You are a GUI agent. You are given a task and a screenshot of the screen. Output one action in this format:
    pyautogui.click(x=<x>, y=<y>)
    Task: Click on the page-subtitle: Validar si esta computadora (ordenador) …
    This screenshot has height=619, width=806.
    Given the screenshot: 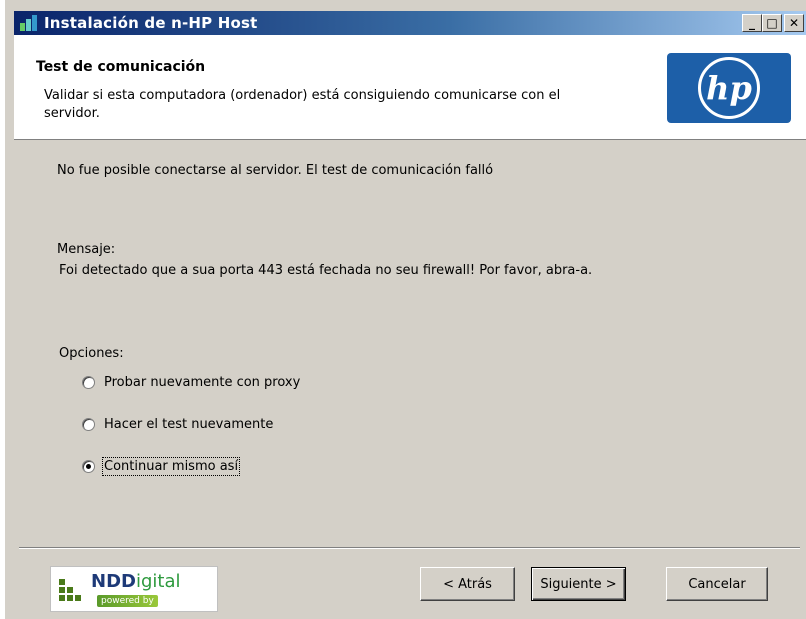 What is the action you would take?
    pyautogui.click(x=302, y=104)
    